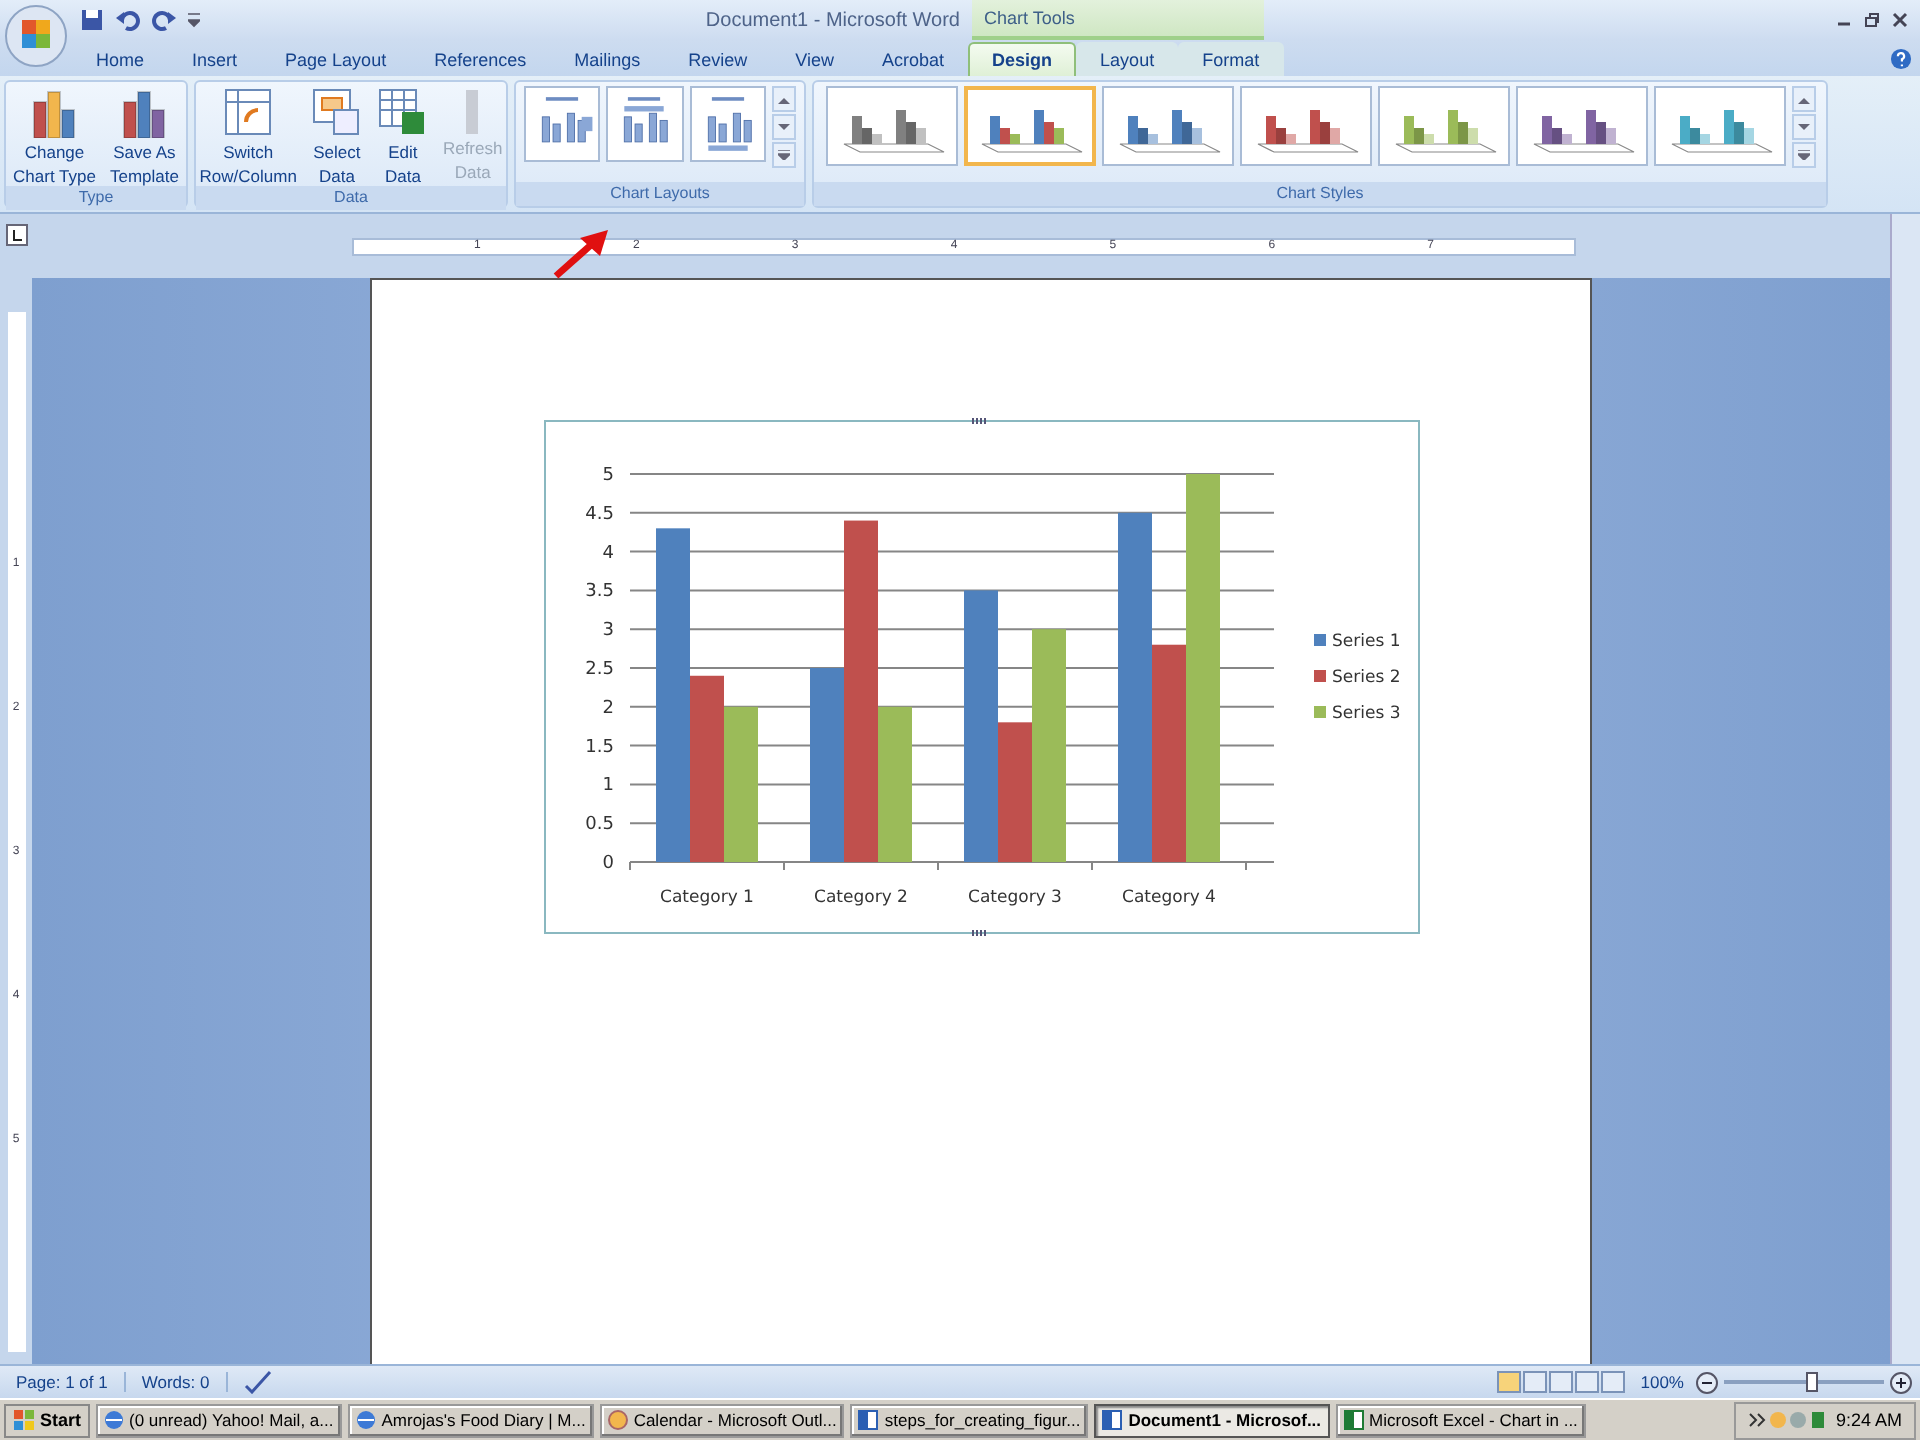 This screenshot has height=1440, width=1920. I want to click on redo-icon, so click(164, 20).